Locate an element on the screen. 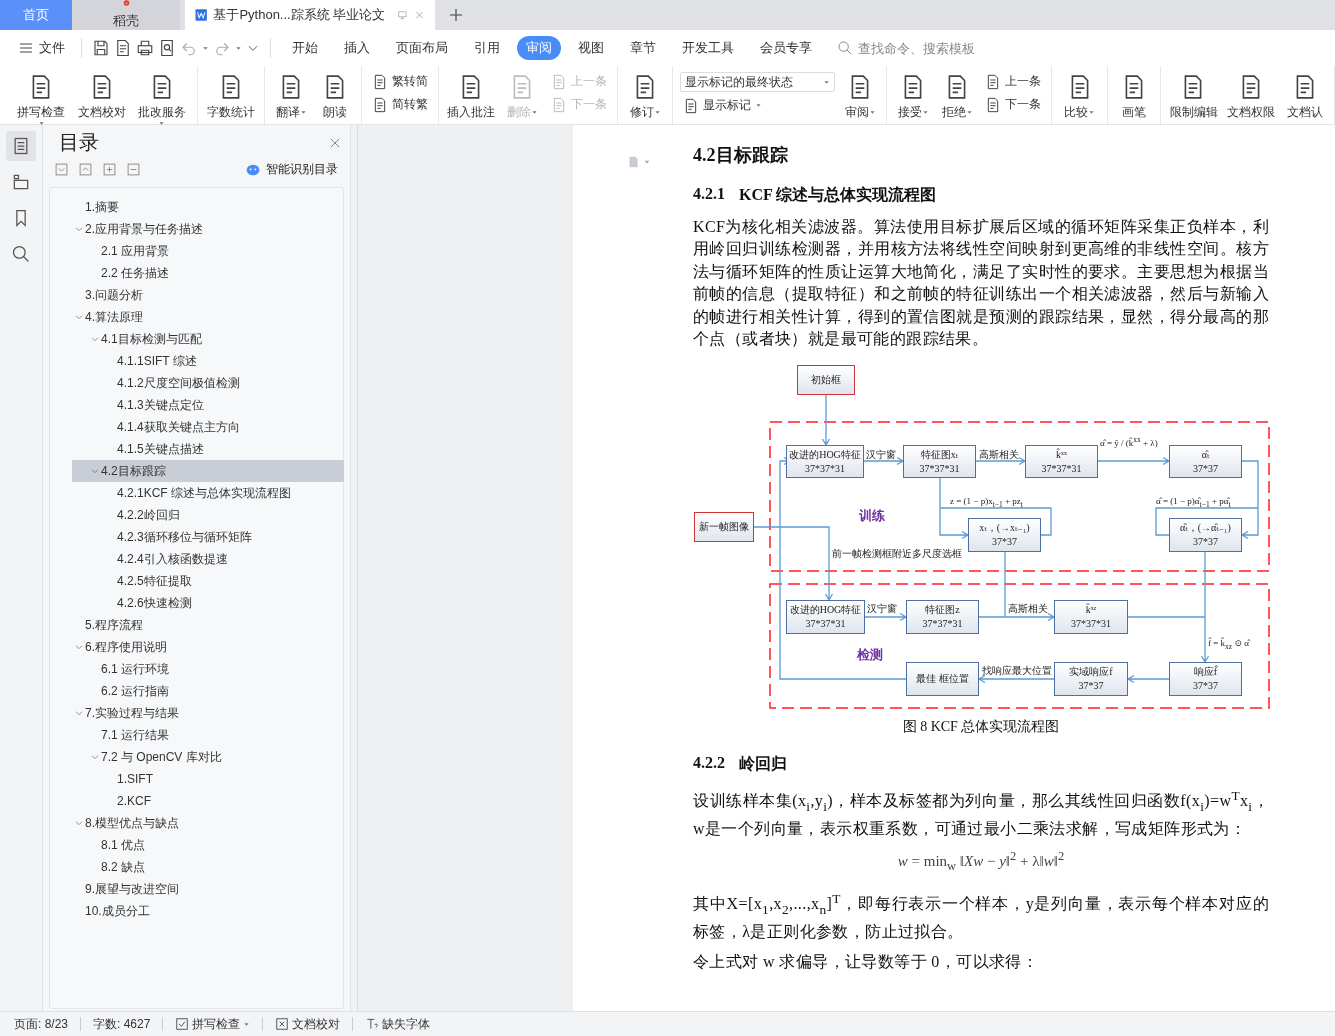 This screenshot has height=1036, width=1335. ribbon-button: 翻译 is located at coordinates (291, 95).